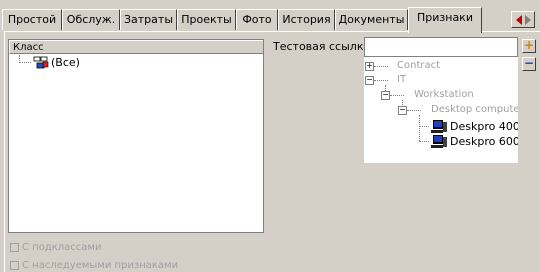  I want to click on class-root-label: (Все), so click(65, 62).